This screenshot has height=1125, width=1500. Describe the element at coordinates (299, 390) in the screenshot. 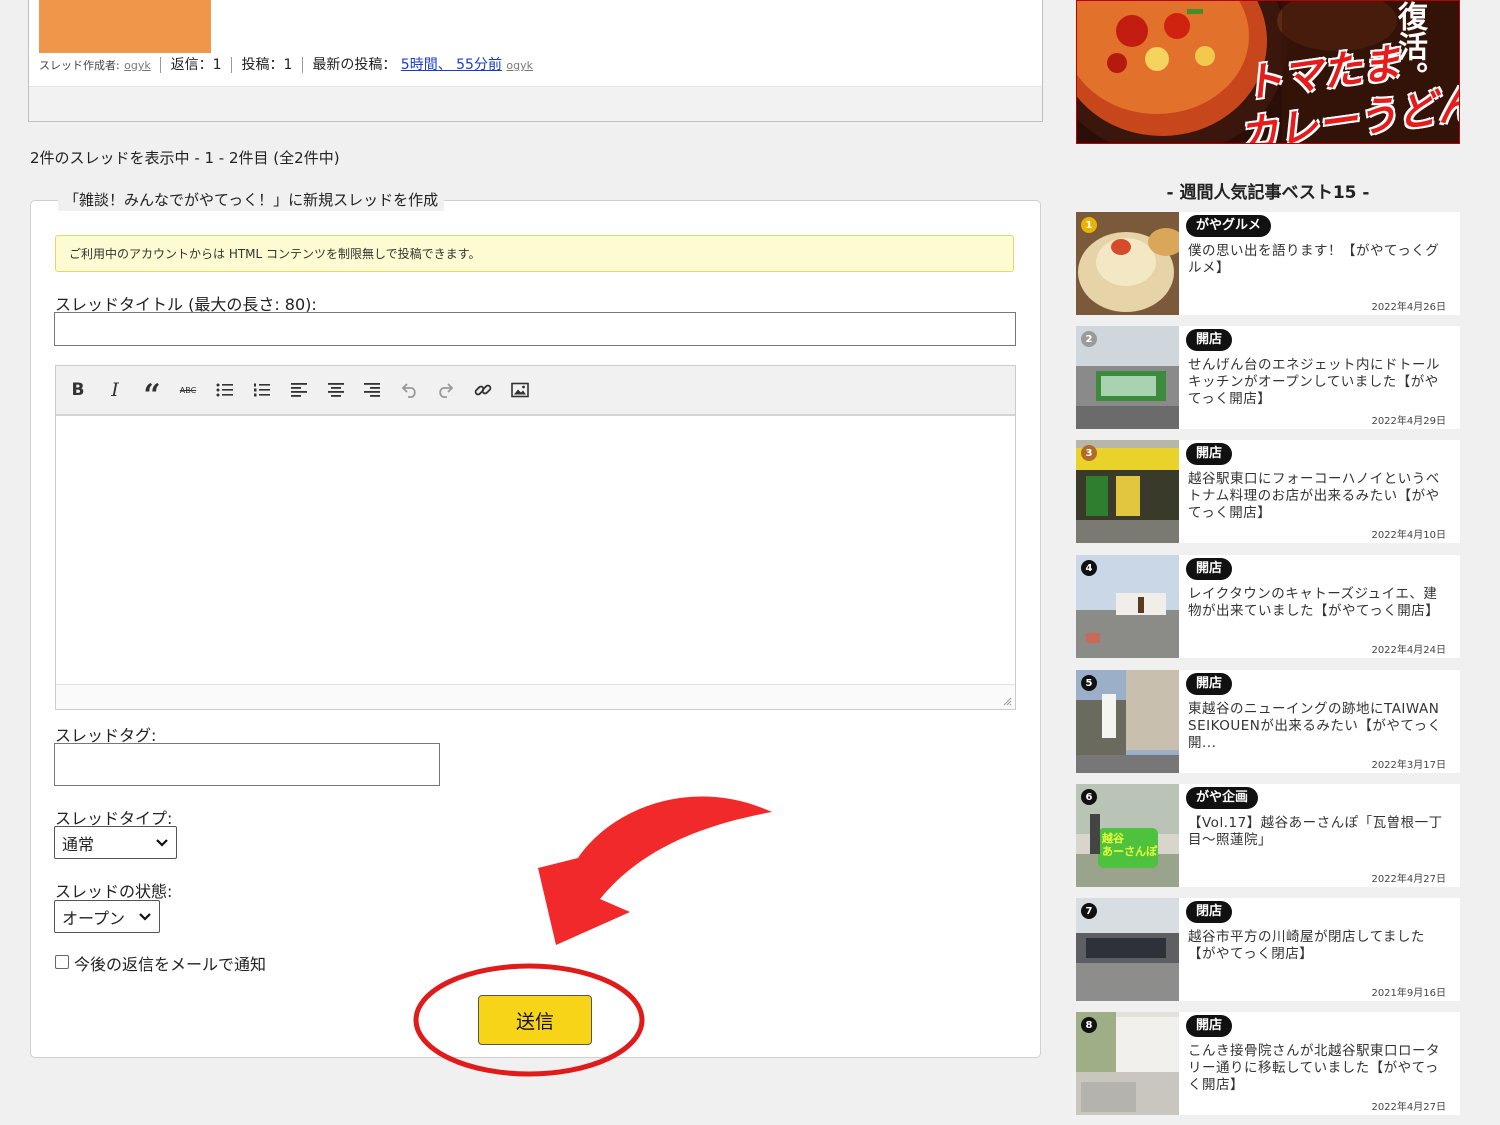

I see `align-left-icon` at that location.